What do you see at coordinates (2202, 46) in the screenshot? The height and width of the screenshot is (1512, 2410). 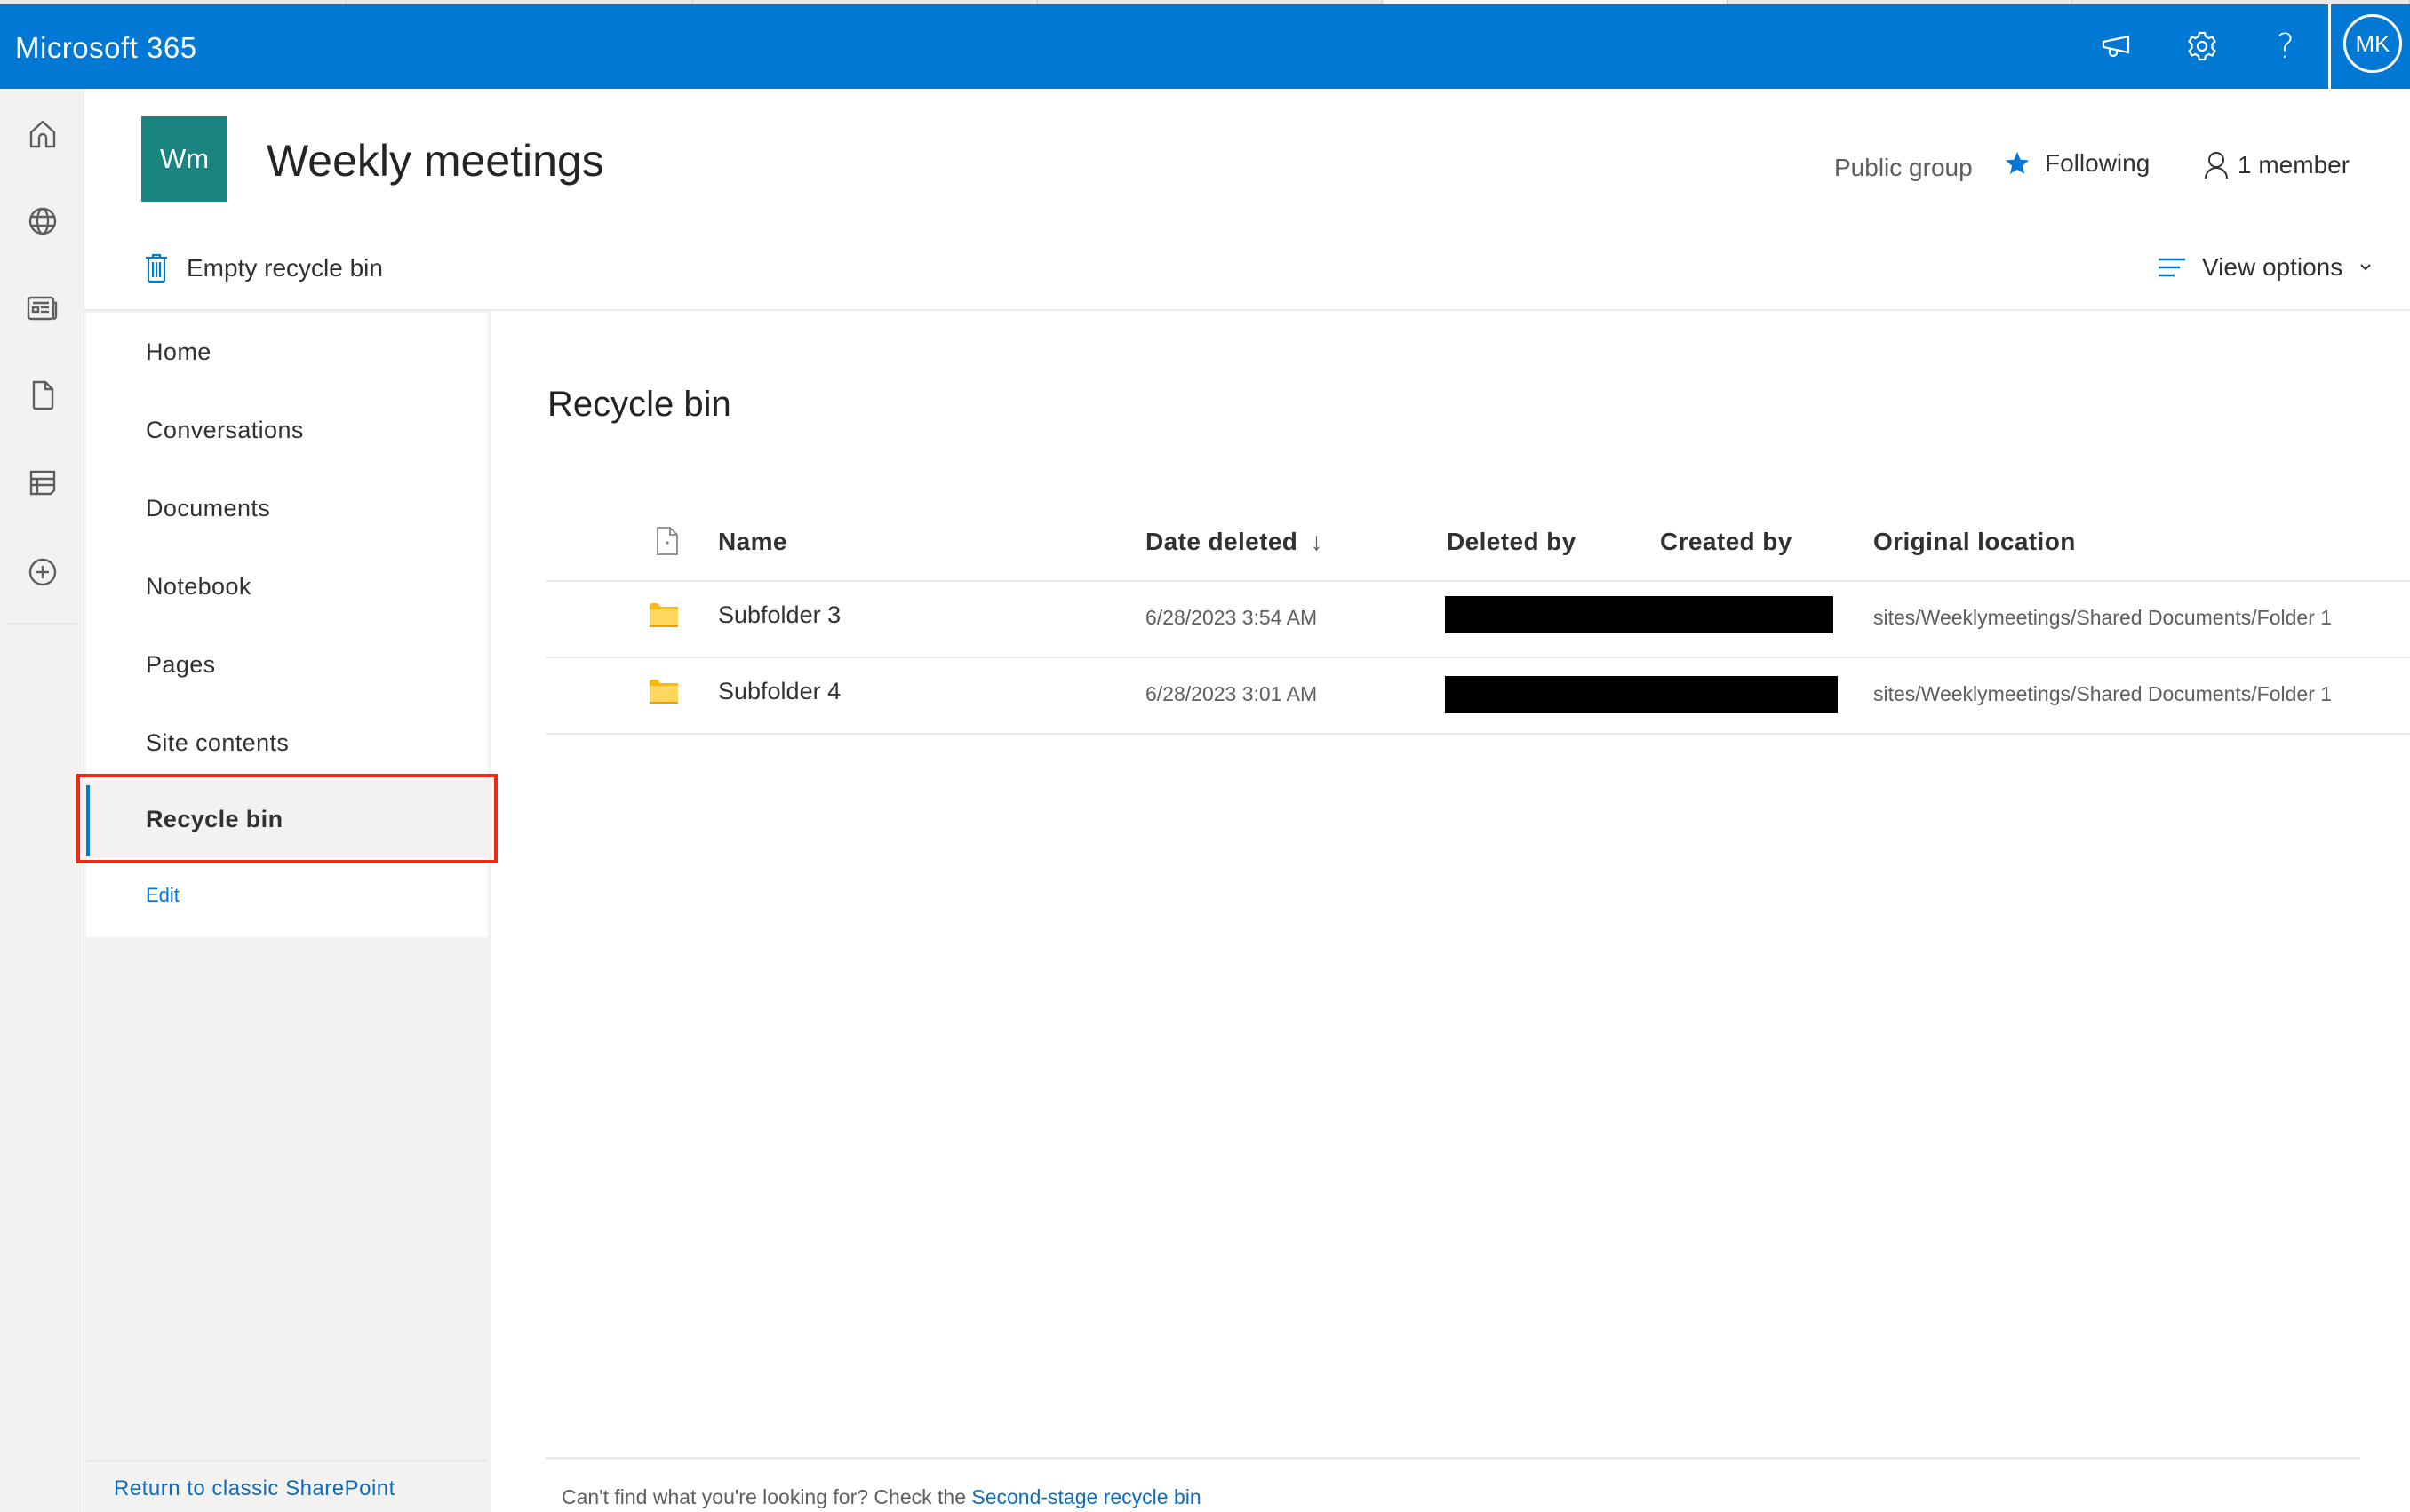 I see `gear-icon` at bounding box center [2202, 46].